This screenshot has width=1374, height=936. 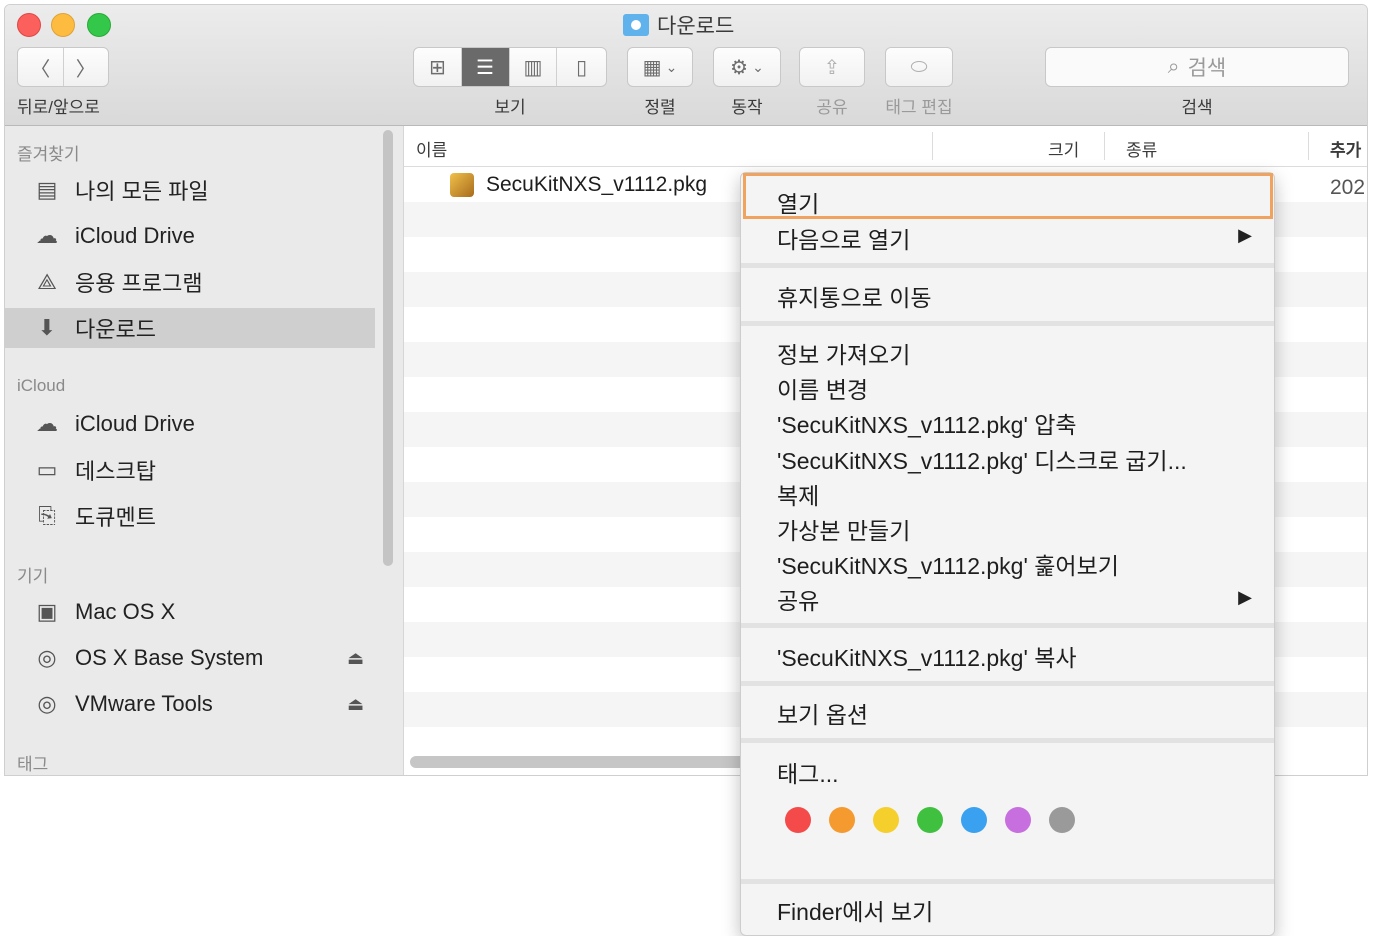 I want to click on tag-color-gray, so click(x=1062, y=820).